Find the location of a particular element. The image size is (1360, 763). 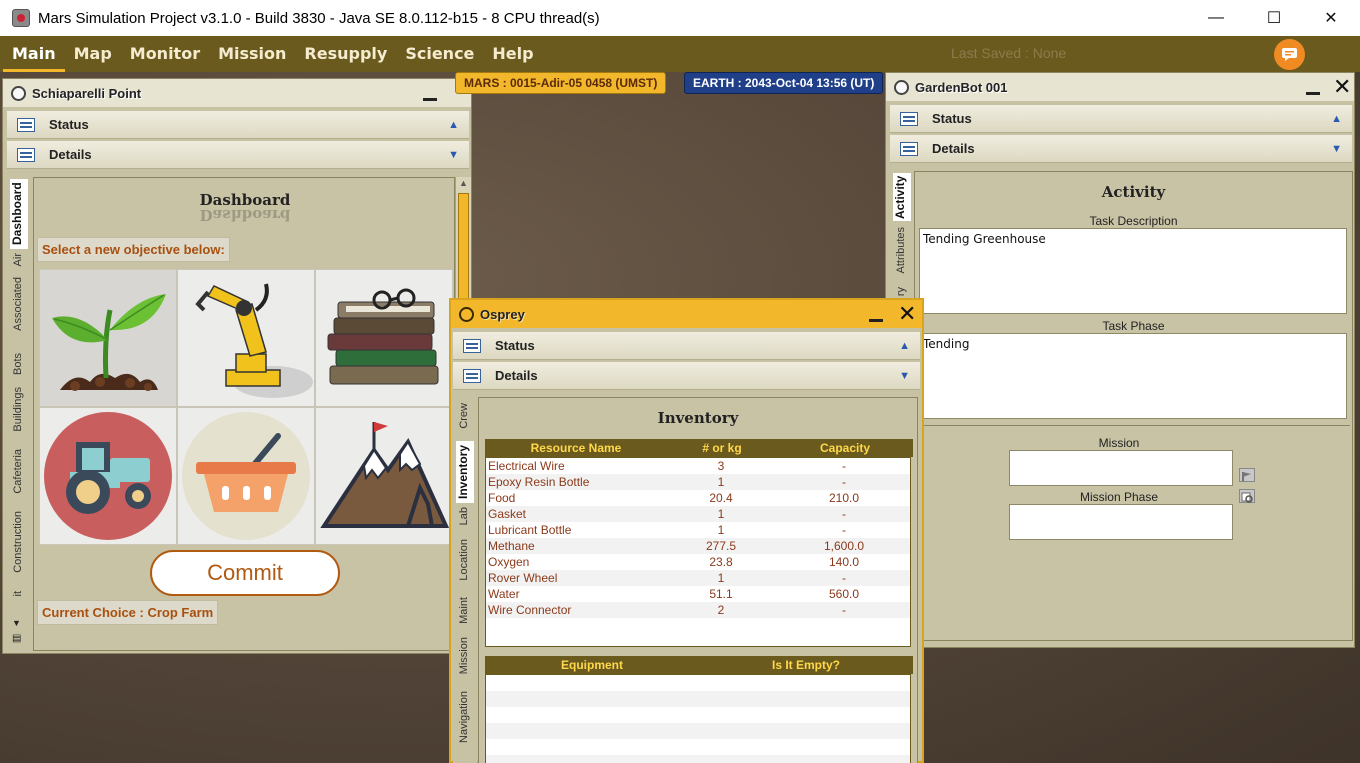

tab-construction: Construction is located at coordinates (18, 542).